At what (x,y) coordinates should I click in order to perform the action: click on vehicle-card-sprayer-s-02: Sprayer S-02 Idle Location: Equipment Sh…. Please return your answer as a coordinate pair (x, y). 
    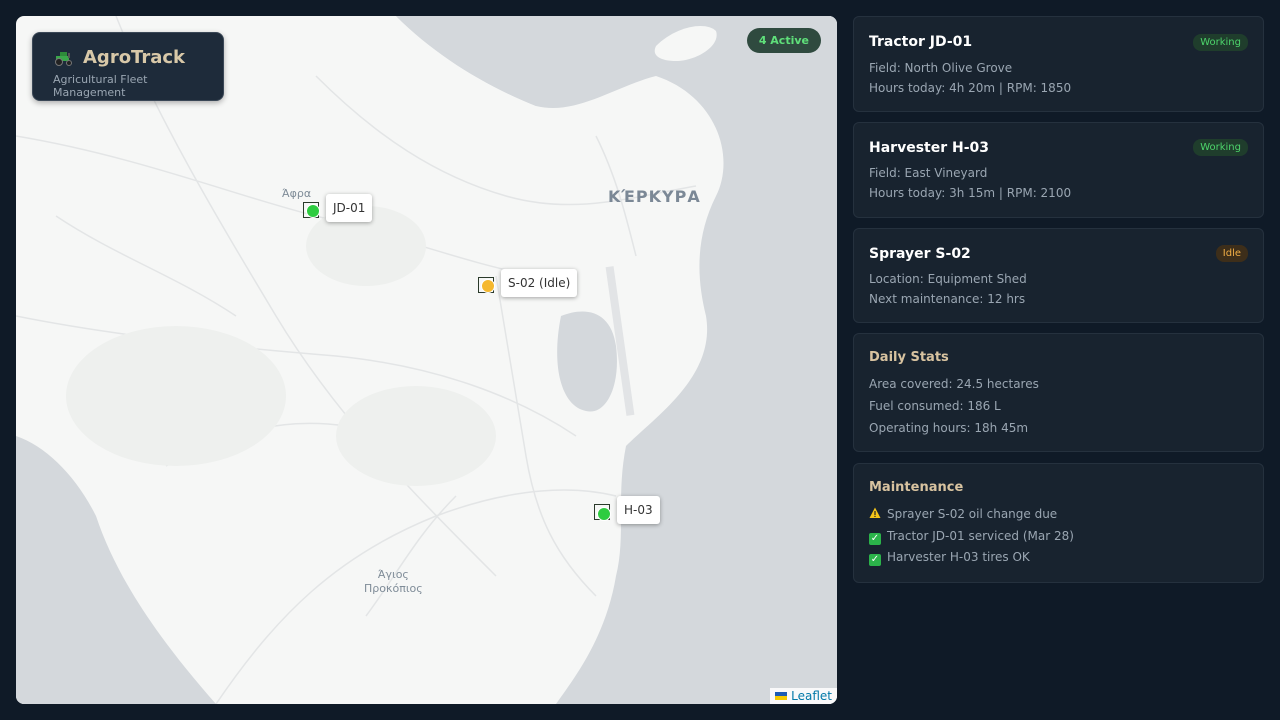
    Looking at the image, I should click on (1058, 275).